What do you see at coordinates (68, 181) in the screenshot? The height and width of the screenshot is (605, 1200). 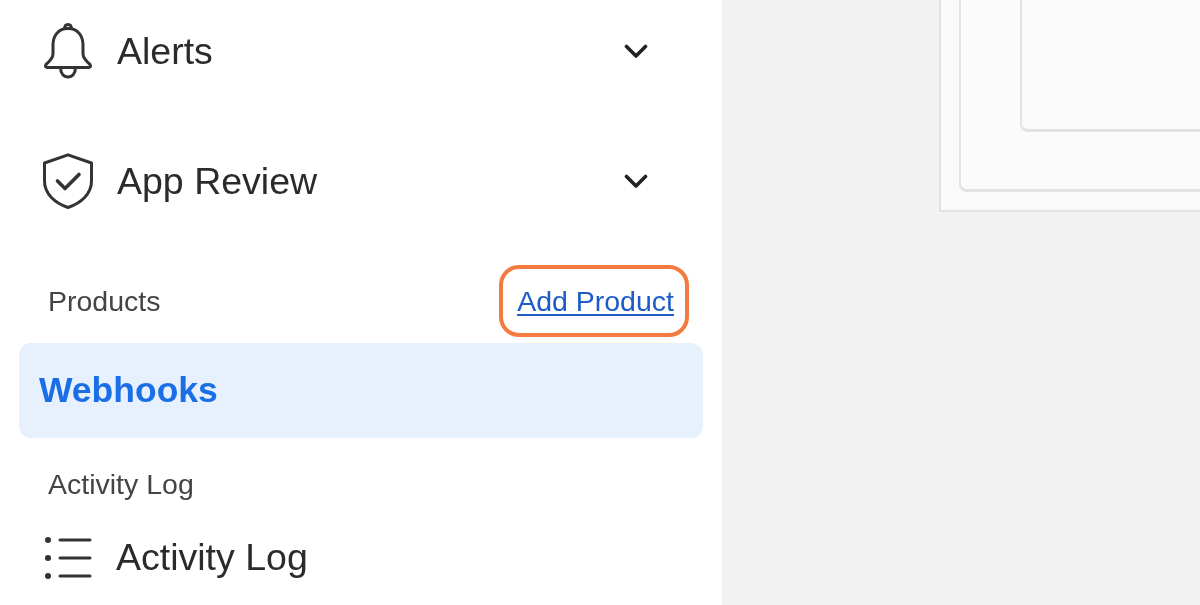 I see `shield-check-icon` at bounding box center [68, 181].